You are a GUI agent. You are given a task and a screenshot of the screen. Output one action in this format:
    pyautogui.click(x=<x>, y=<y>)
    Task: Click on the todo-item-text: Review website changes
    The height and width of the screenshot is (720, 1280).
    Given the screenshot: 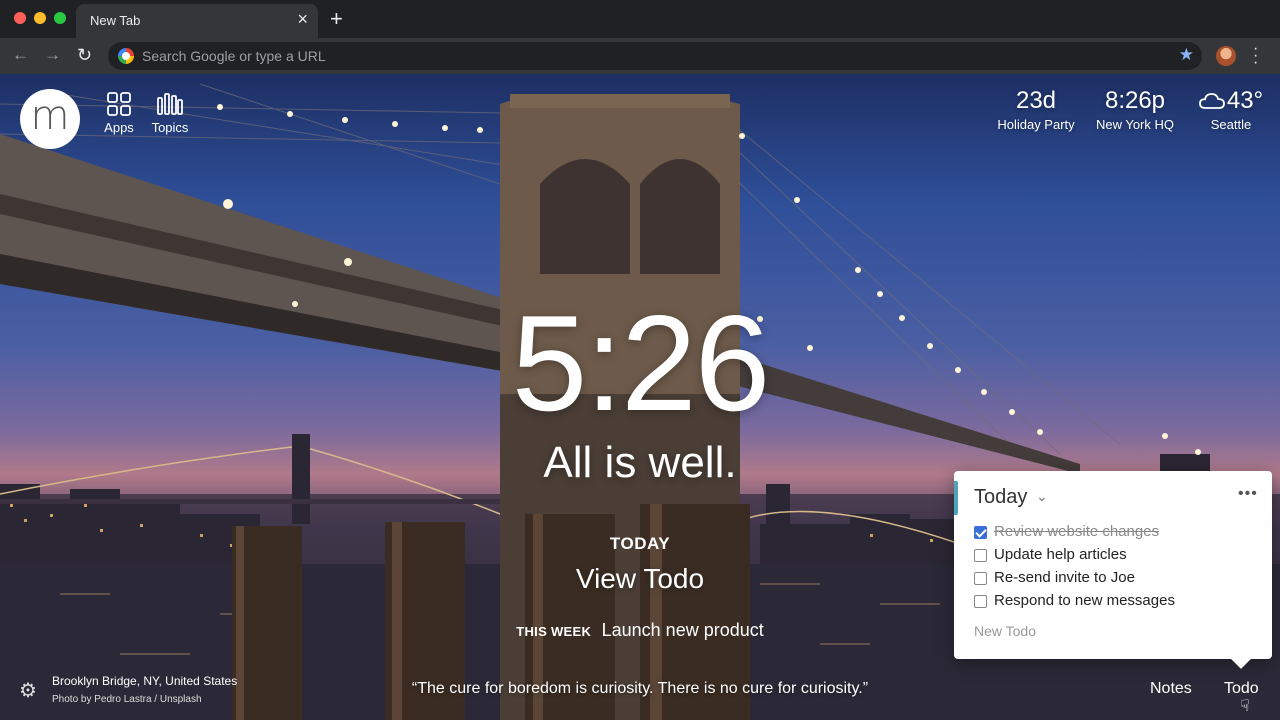 What is the action you would take?
    pyautogui.click(x=1077, y=531)
    